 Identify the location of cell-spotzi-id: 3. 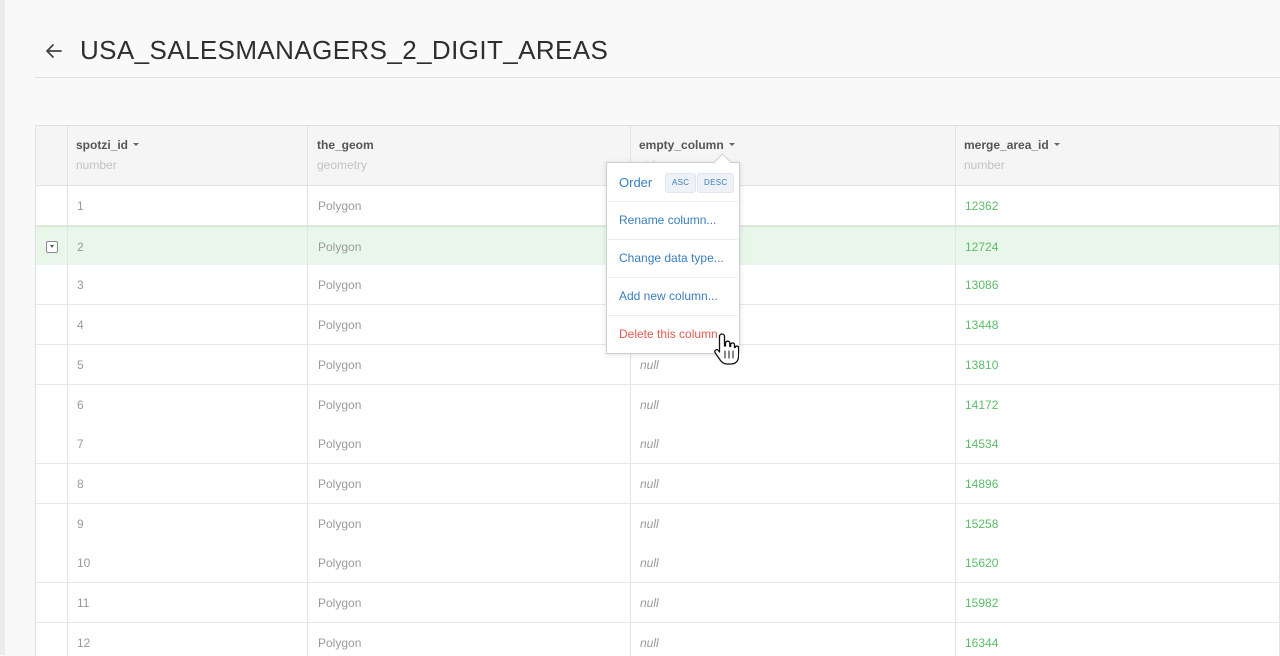
(80, 285).